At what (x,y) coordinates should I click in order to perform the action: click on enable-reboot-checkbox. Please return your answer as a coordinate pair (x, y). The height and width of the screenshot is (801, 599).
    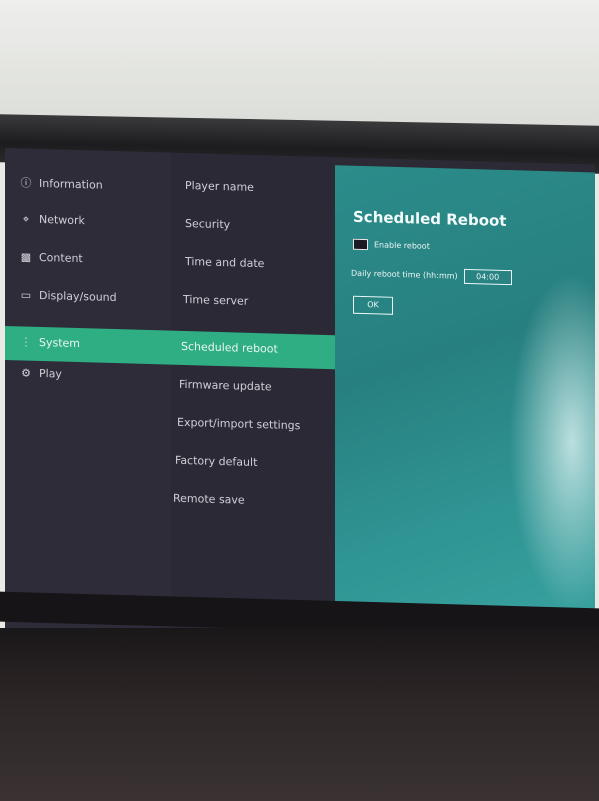
    Looking at the image, I should click on (360, 244).